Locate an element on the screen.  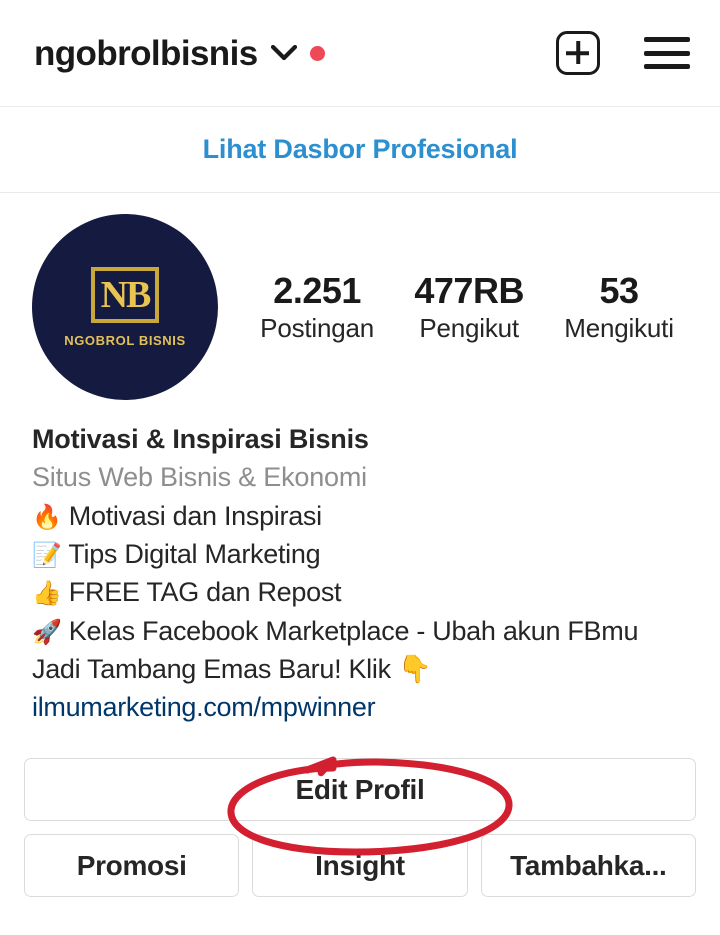
edit-profile-button: Edit Profil is located at coordinates (360, 789).